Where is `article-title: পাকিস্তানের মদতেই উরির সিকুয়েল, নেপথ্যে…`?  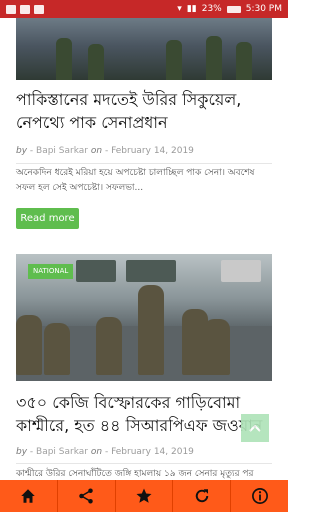
article-title: পাকিস্তানের মদতেই উরির সিকুয়েল, নেপথ্যে… is located at coordinates (144, 111).